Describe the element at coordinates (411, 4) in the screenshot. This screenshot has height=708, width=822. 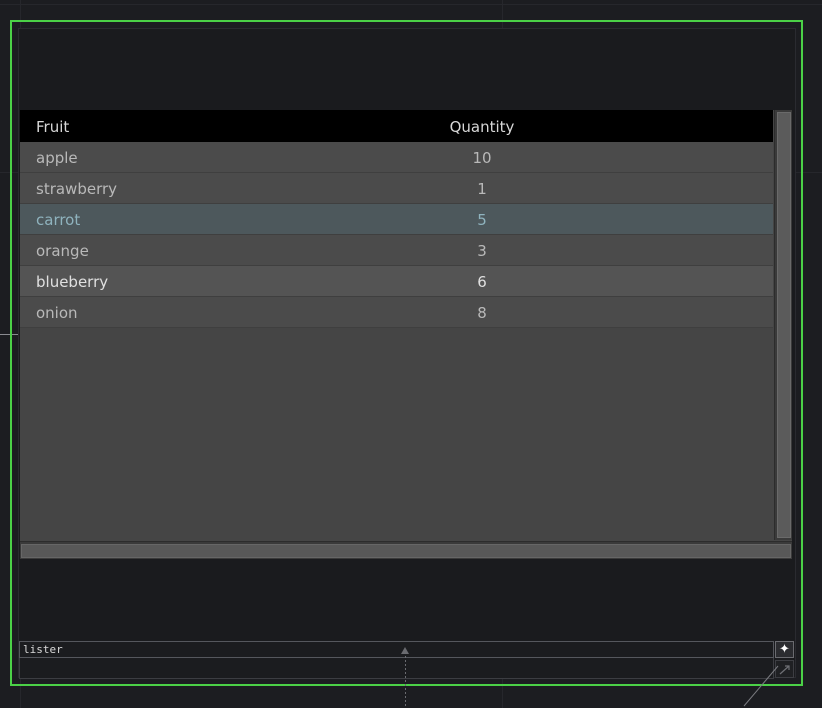
I see `grid-line` at that location.